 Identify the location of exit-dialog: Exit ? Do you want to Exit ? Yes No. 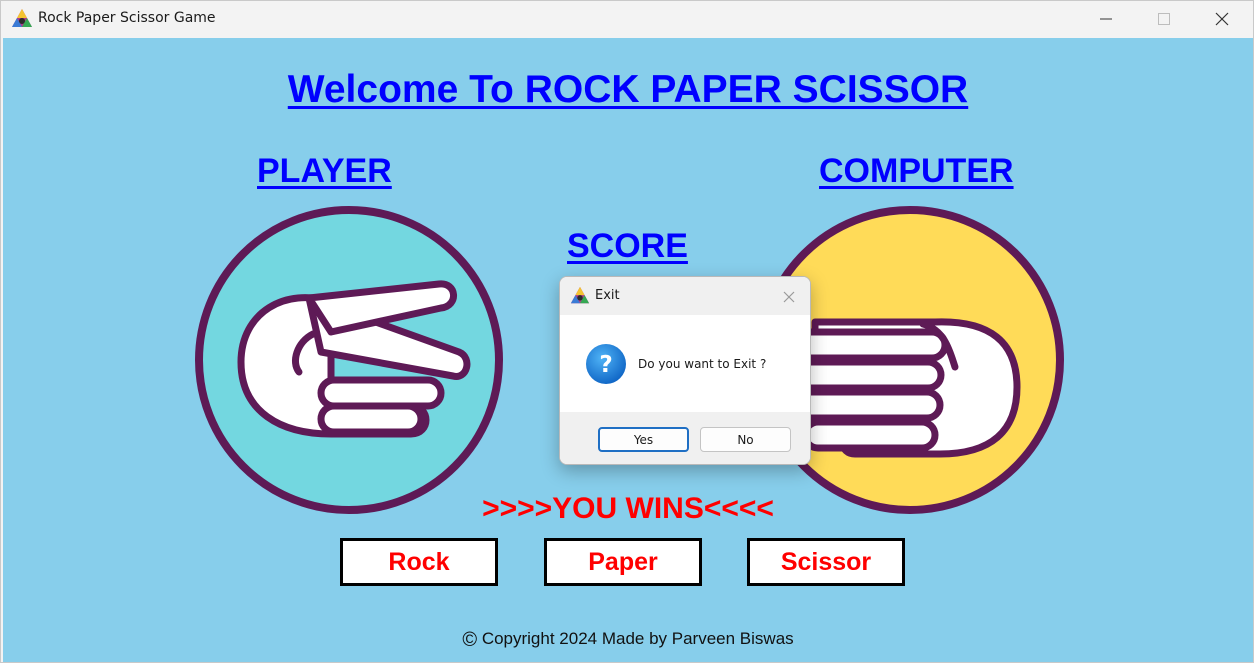
(685, 370).